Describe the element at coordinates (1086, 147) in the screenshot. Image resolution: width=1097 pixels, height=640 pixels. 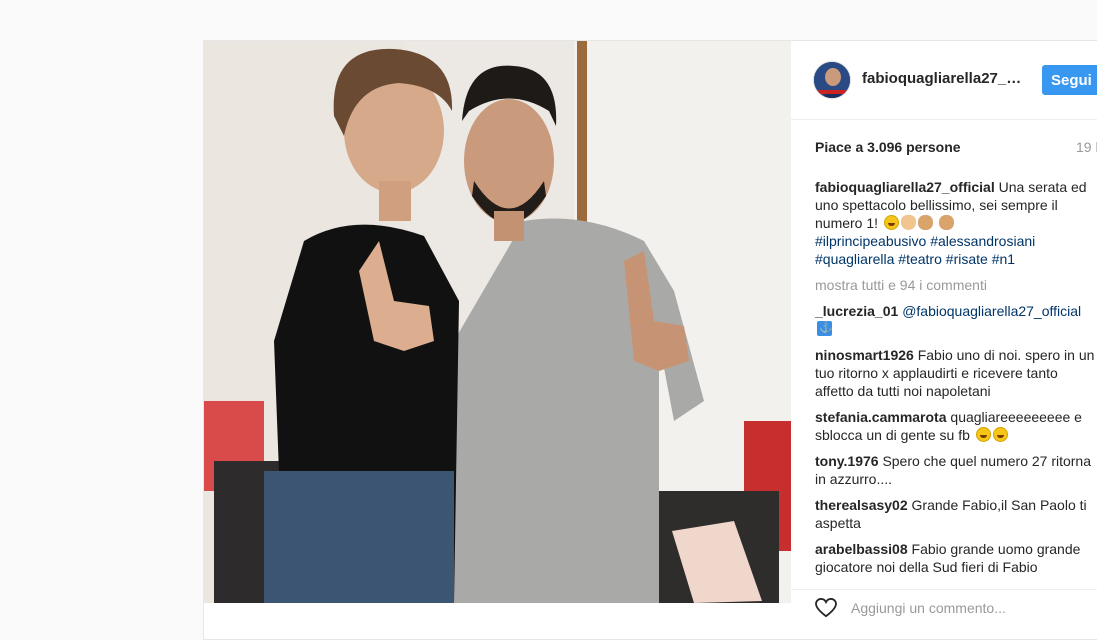
I see `post-time: 19 h` at that location.